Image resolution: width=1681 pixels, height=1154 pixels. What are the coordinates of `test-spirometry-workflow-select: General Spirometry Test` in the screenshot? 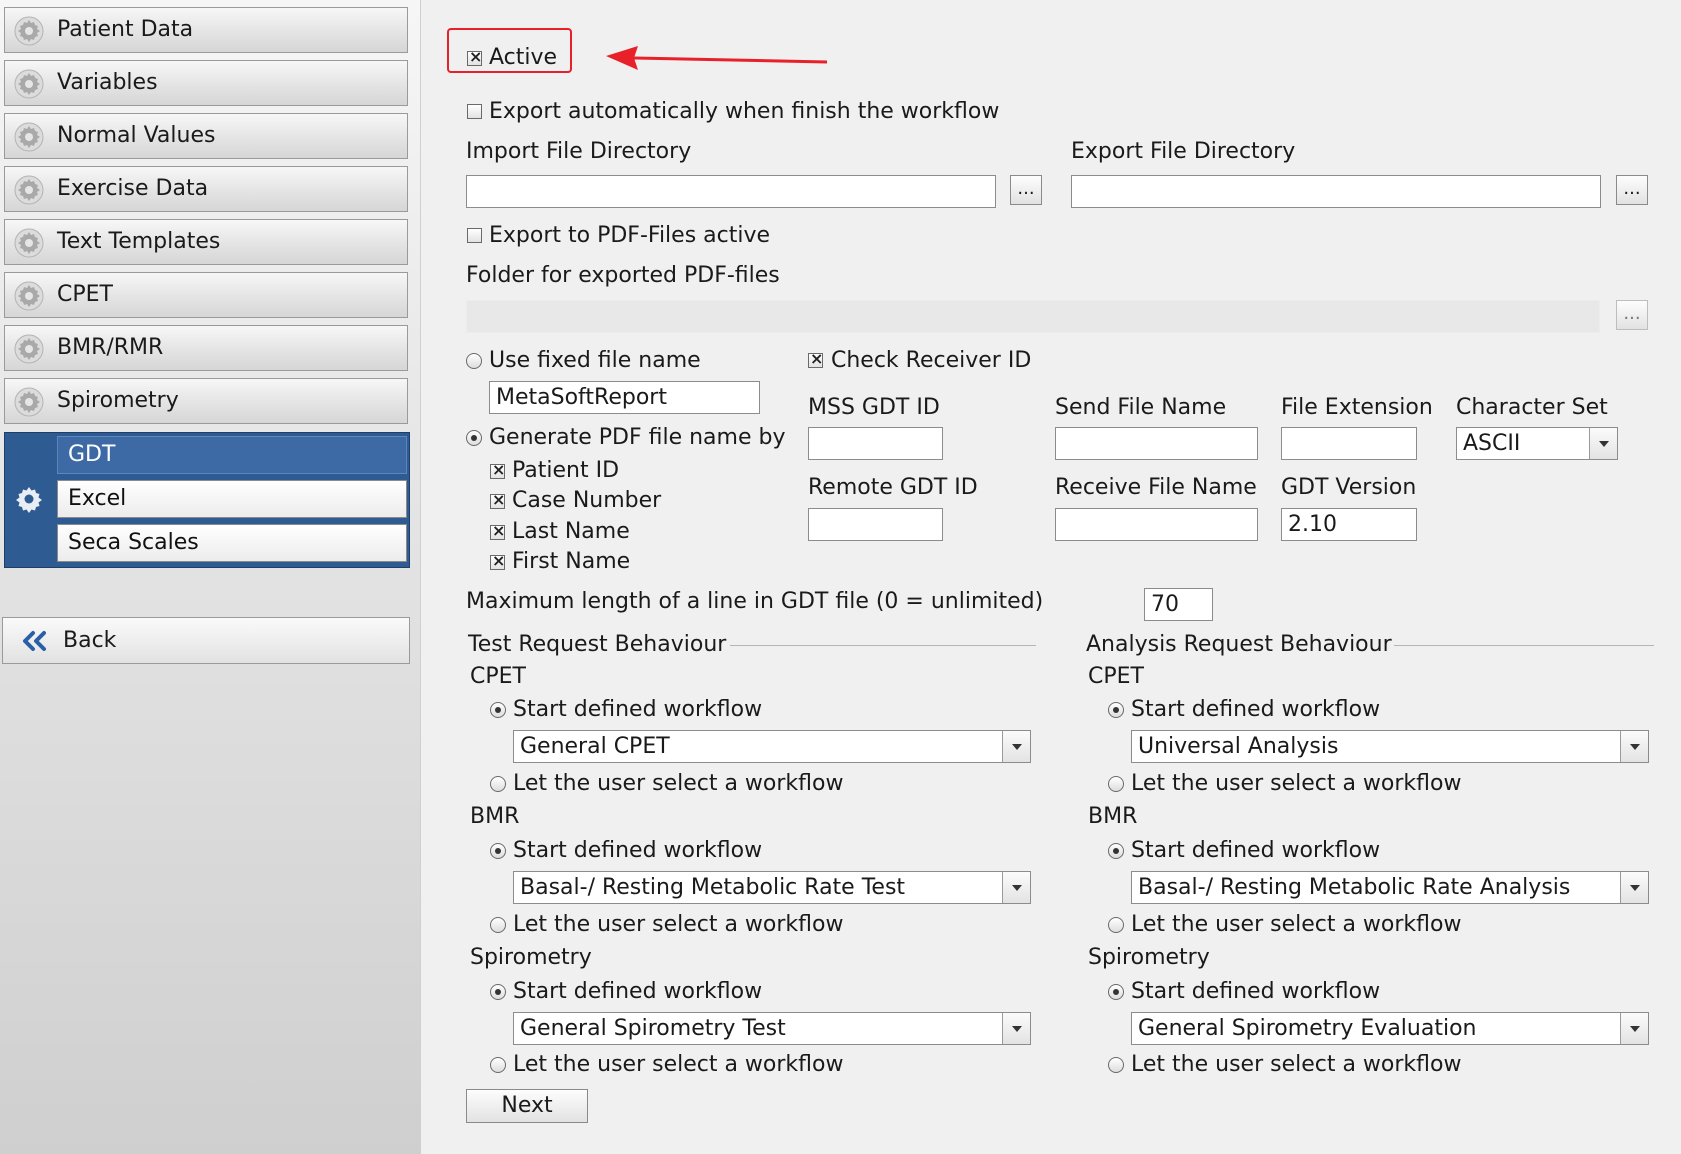 It's located at (772, 1028).